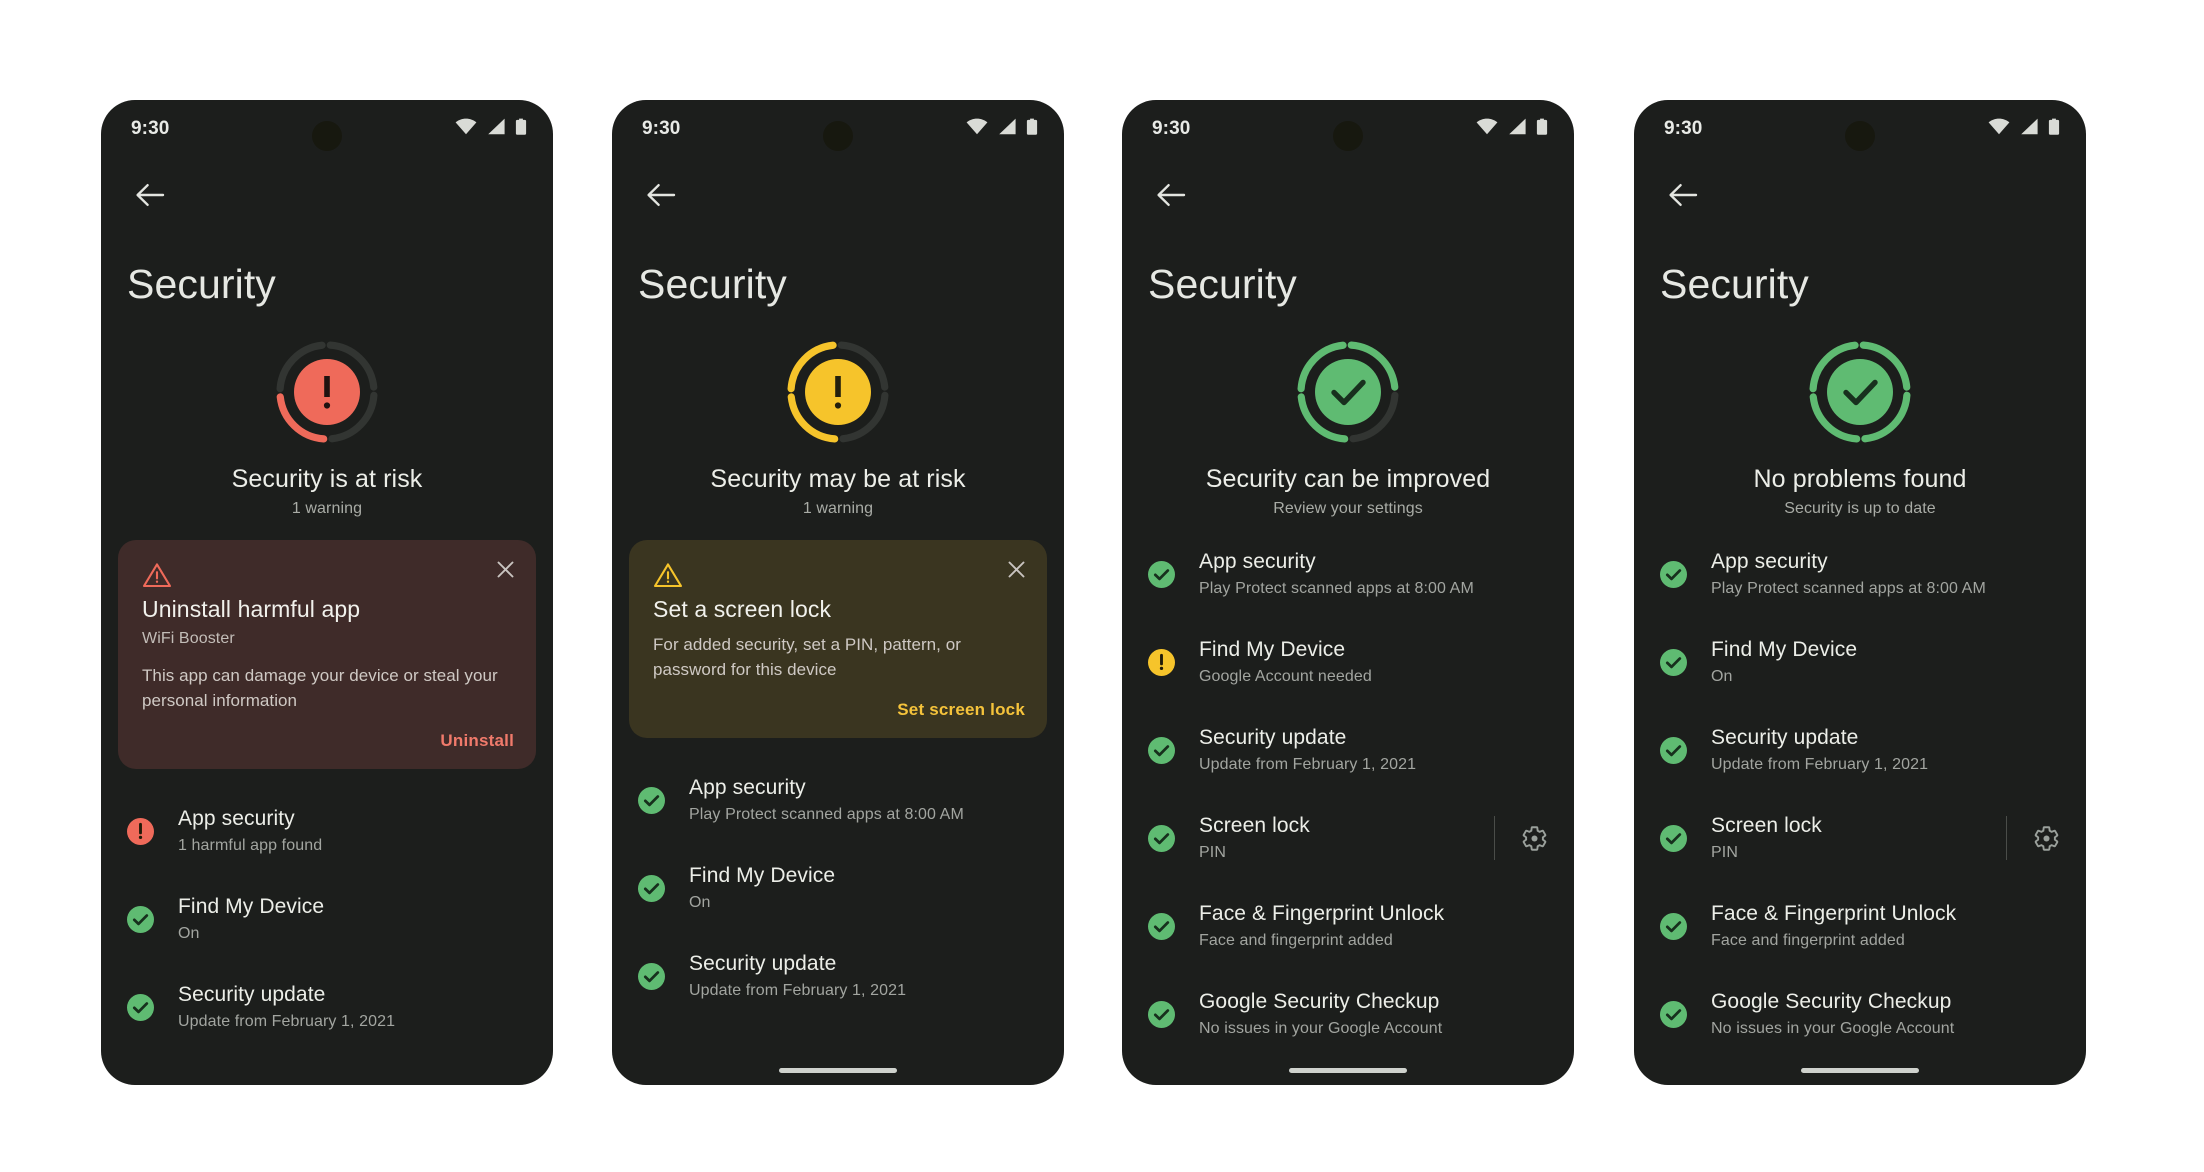 This screenshot has height=1172, width=2204. What do you see at coordinates (1285, 677) in the screenshot?
I see `list-item-subtitle: Google Account needed` at bounding box center [1285, 677].